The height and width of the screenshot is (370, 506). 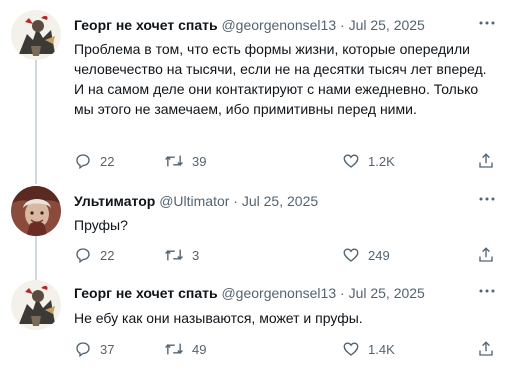 I want to click on tweet-header: Ультиматор @Ultimator · Jul 25, 2025, so click(x=196, y=201).